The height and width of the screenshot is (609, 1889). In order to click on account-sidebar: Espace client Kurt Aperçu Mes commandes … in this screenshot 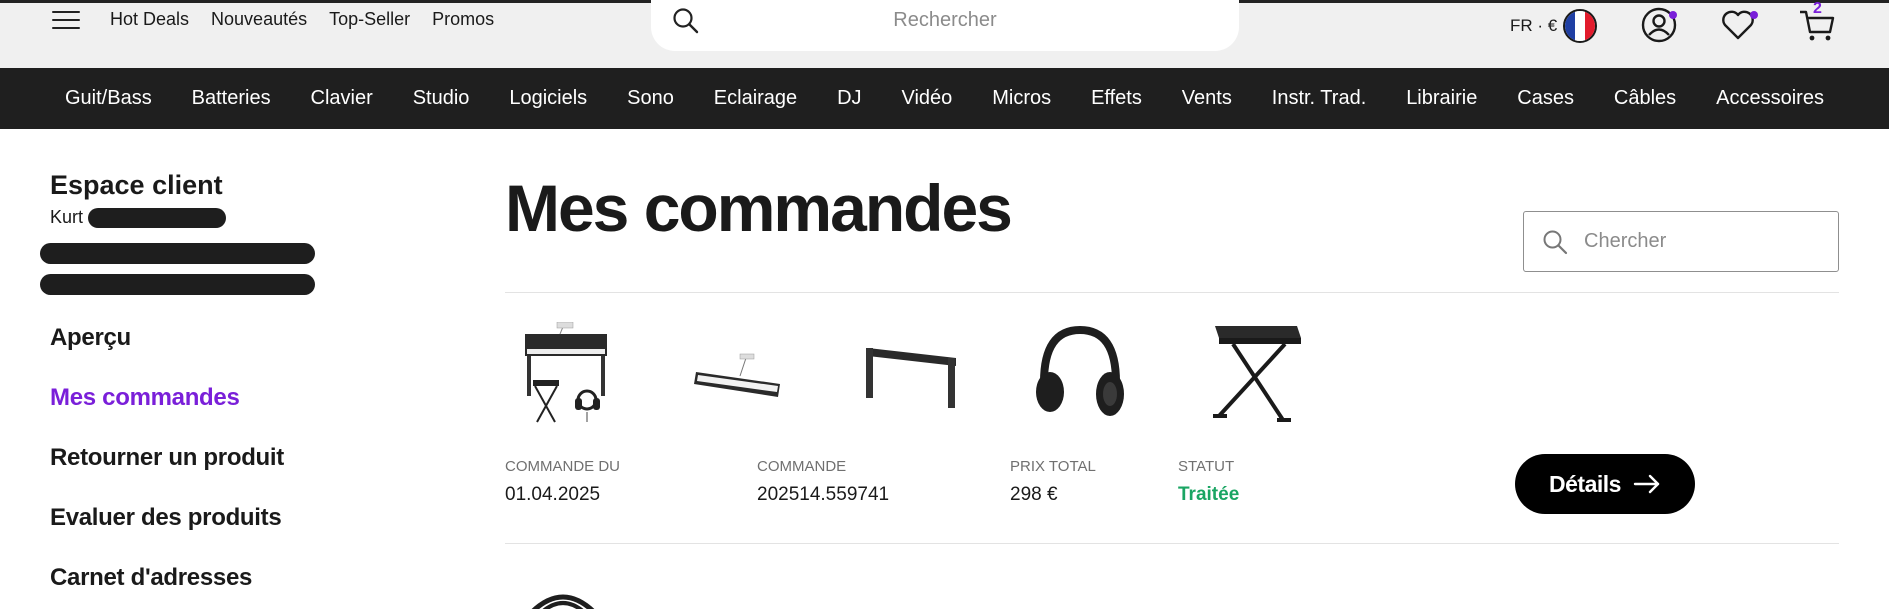, I will do `click(195, 380)`.